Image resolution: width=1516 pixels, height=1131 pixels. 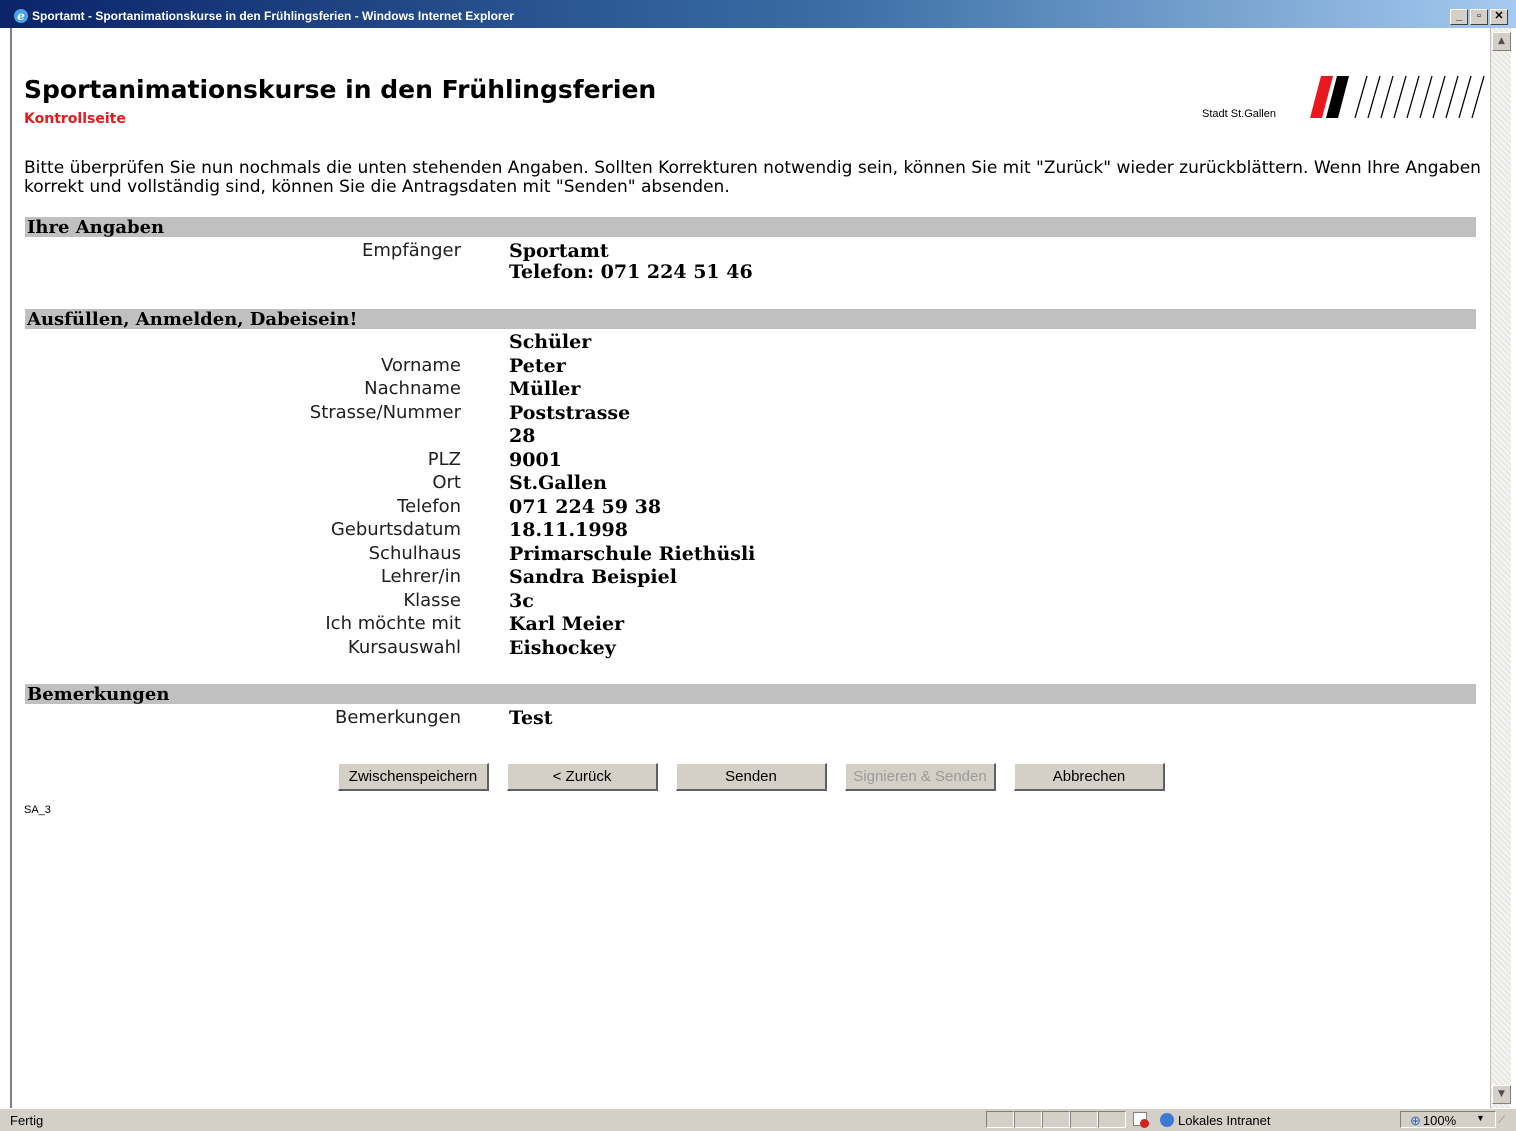 What do you see at coordinates (413, 777) in the screenshot?
I see `save-draft-button: Zwischenspeichern` at bounding box center [413, 777].